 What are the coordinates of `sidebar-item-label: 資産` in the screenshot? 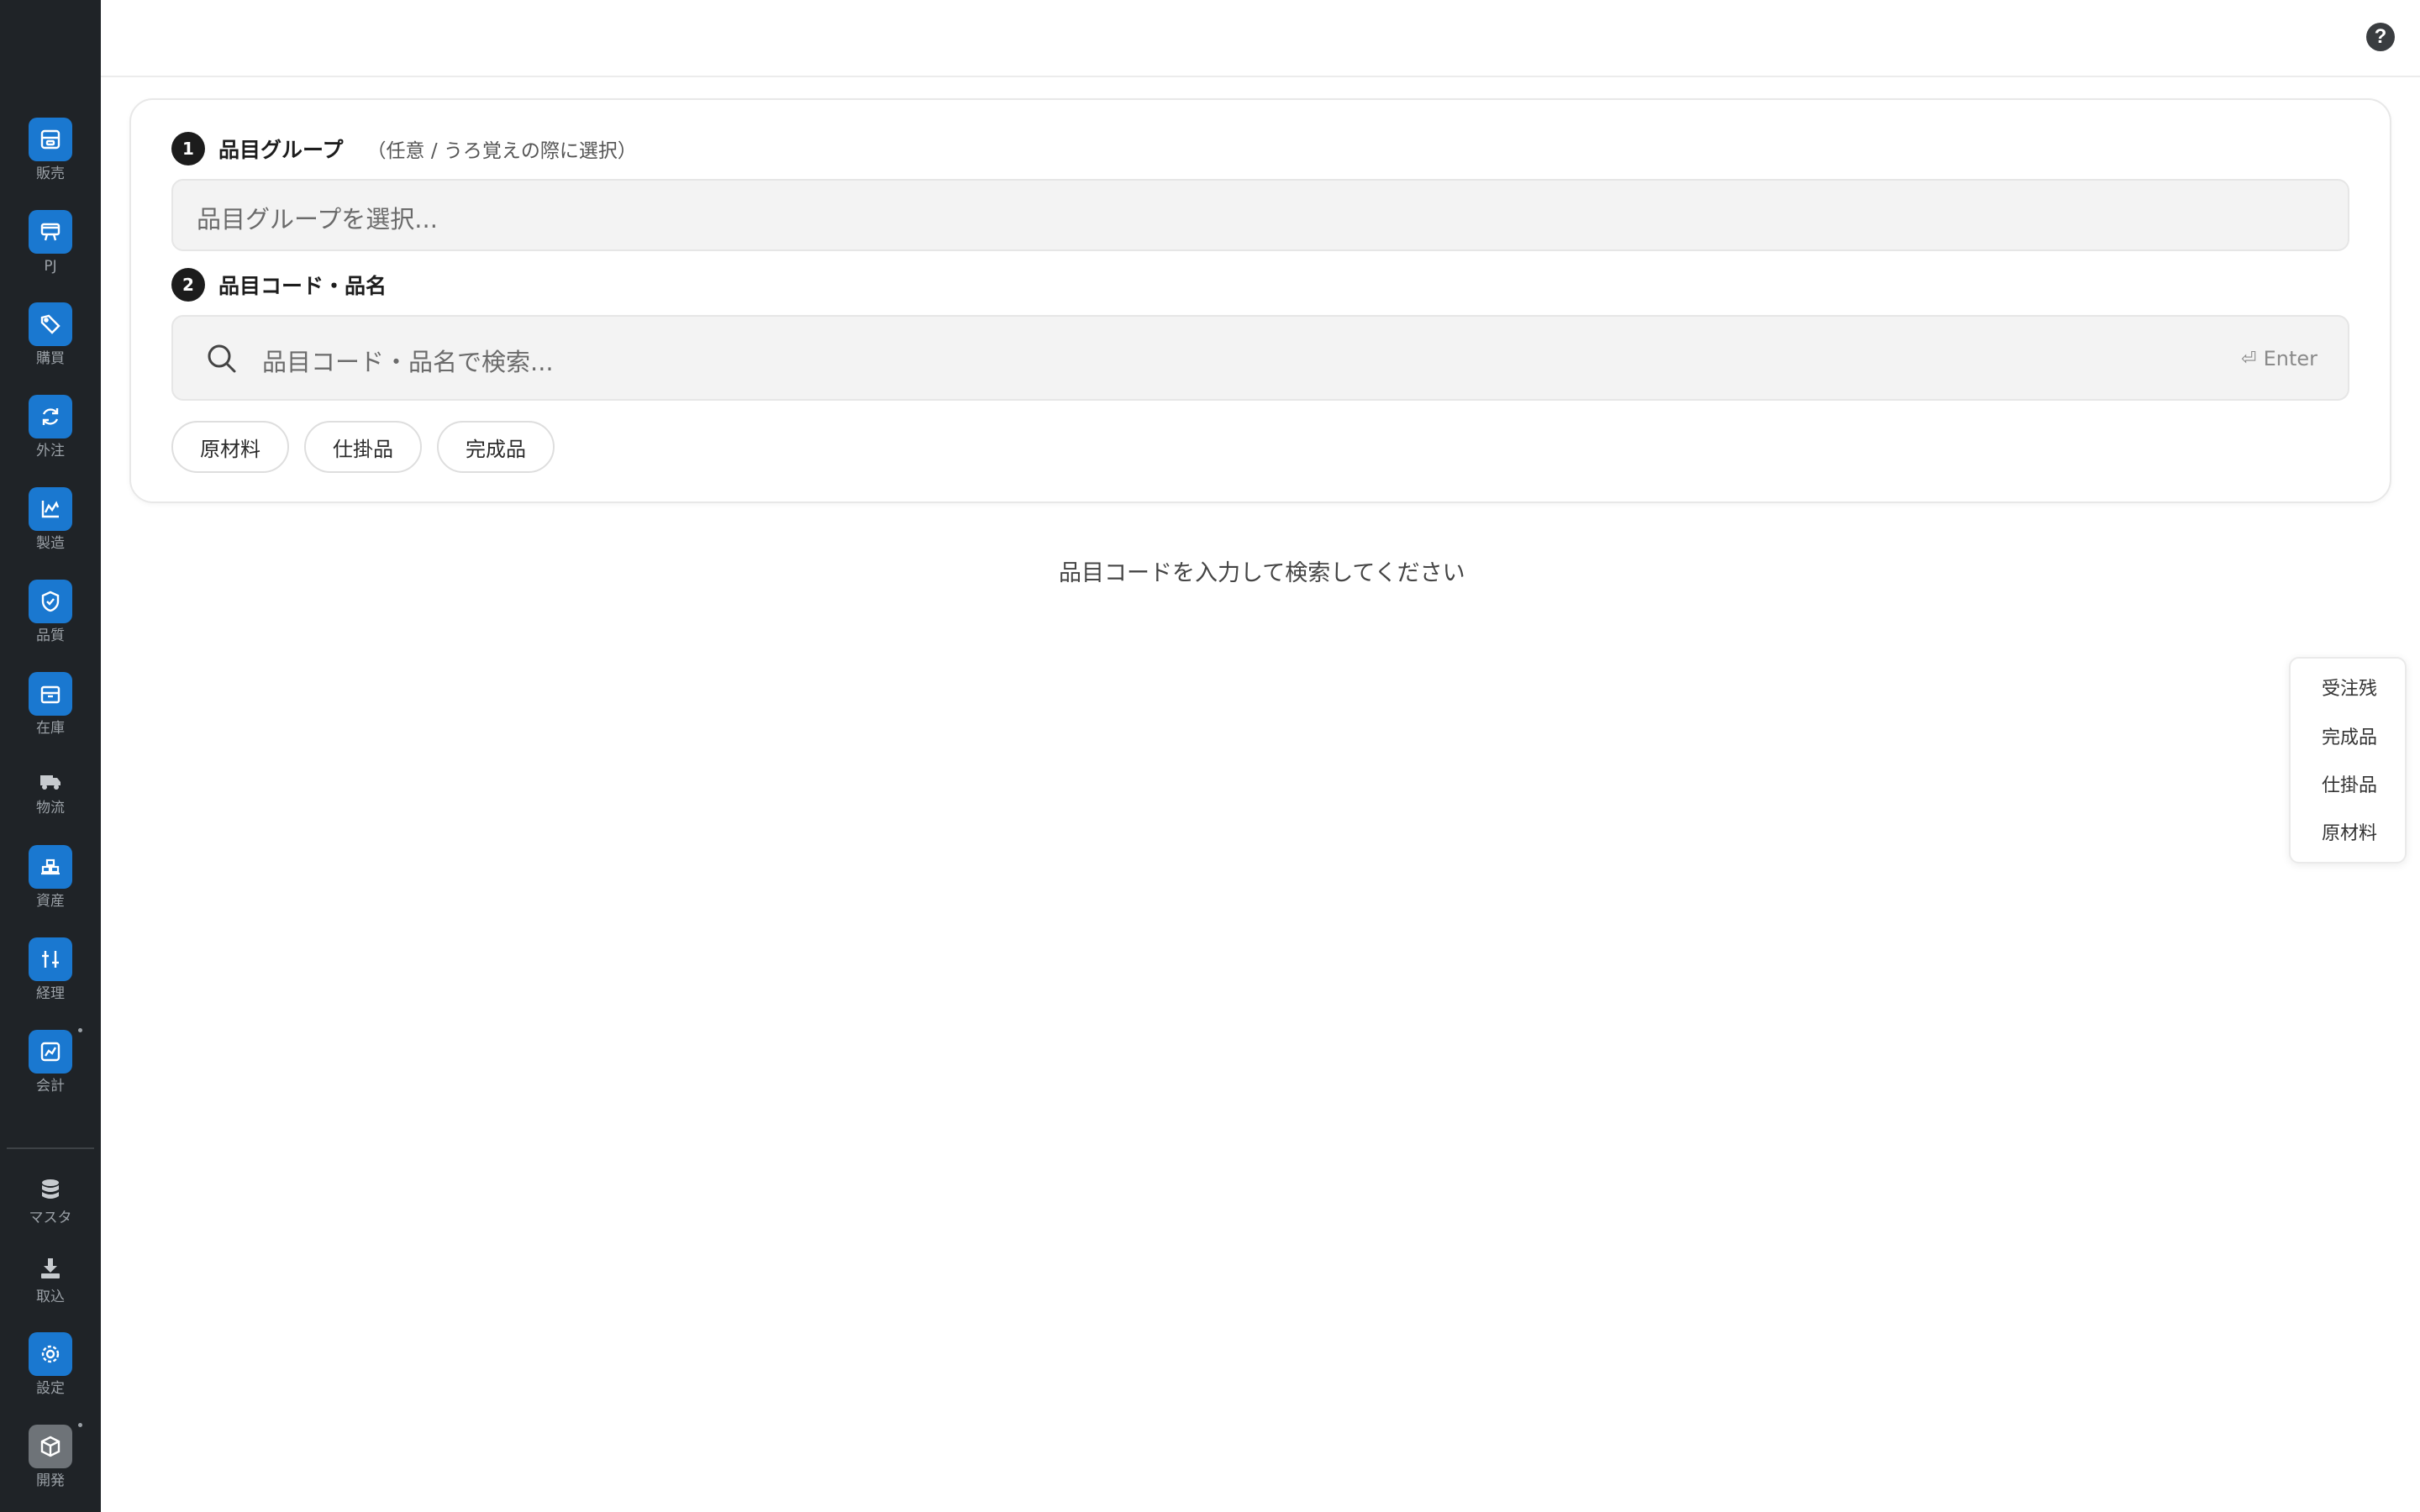 It's located at (51, 901).